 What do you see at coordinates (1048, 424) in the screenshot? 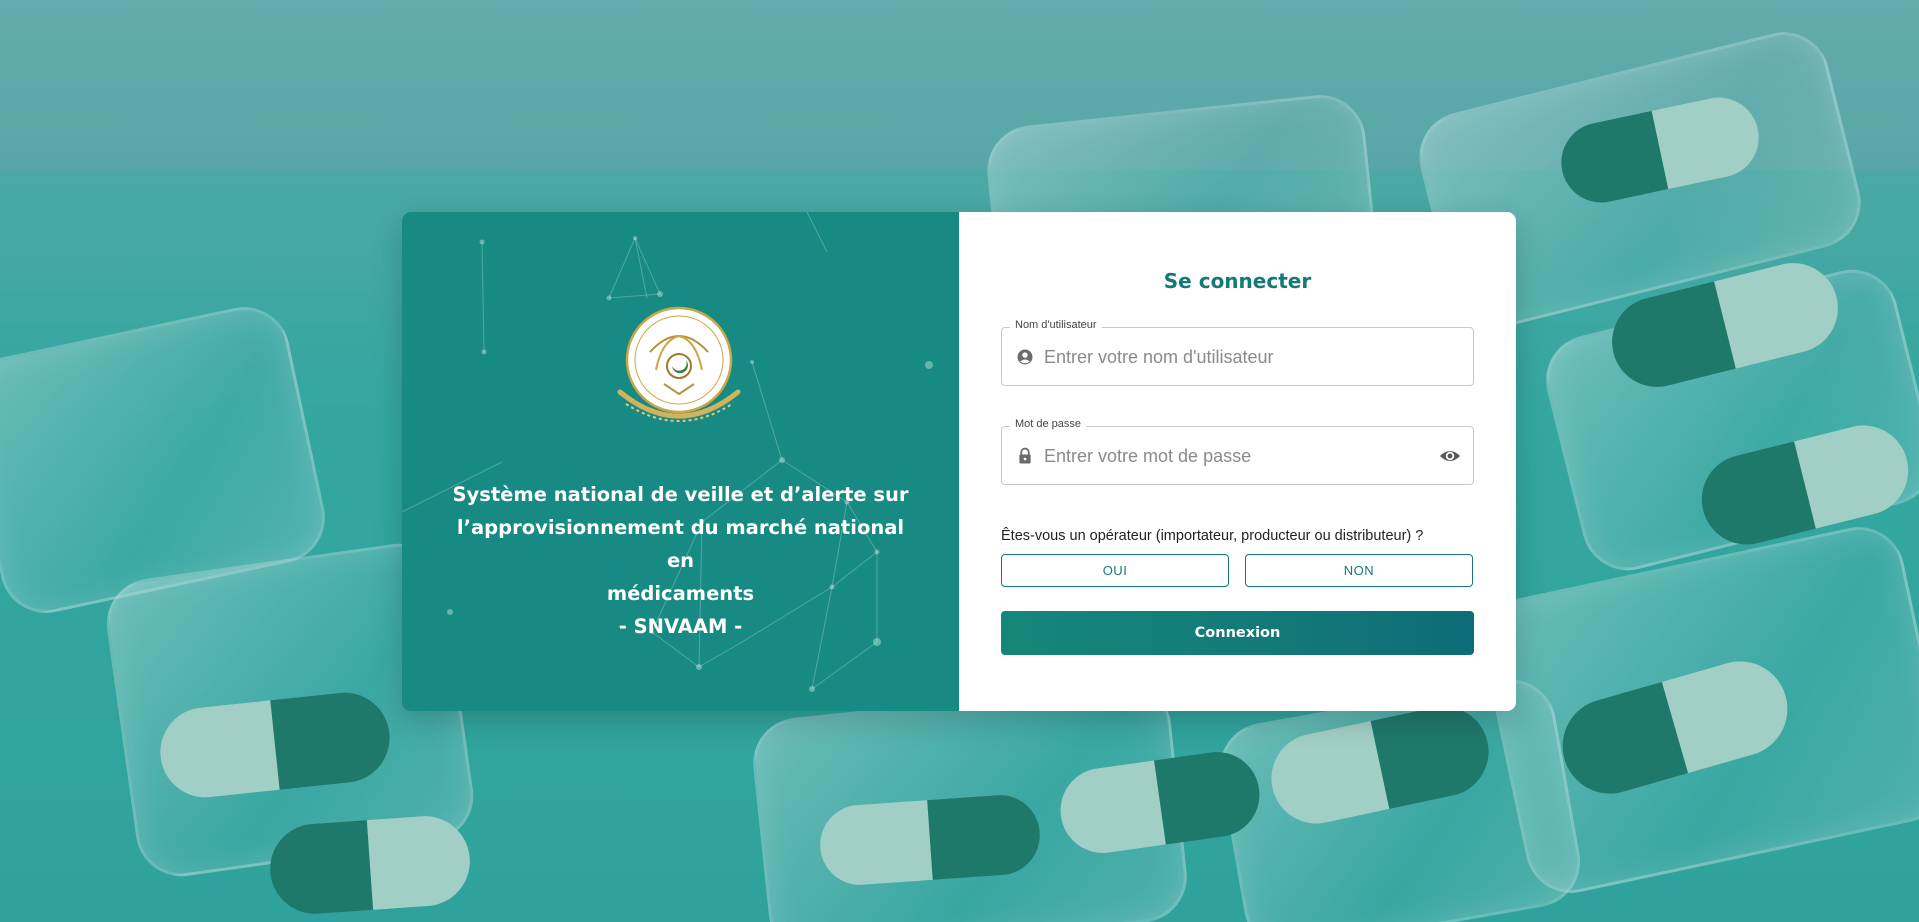
I see `password-label: Mot de passe` at bounding box center [1048, 424].